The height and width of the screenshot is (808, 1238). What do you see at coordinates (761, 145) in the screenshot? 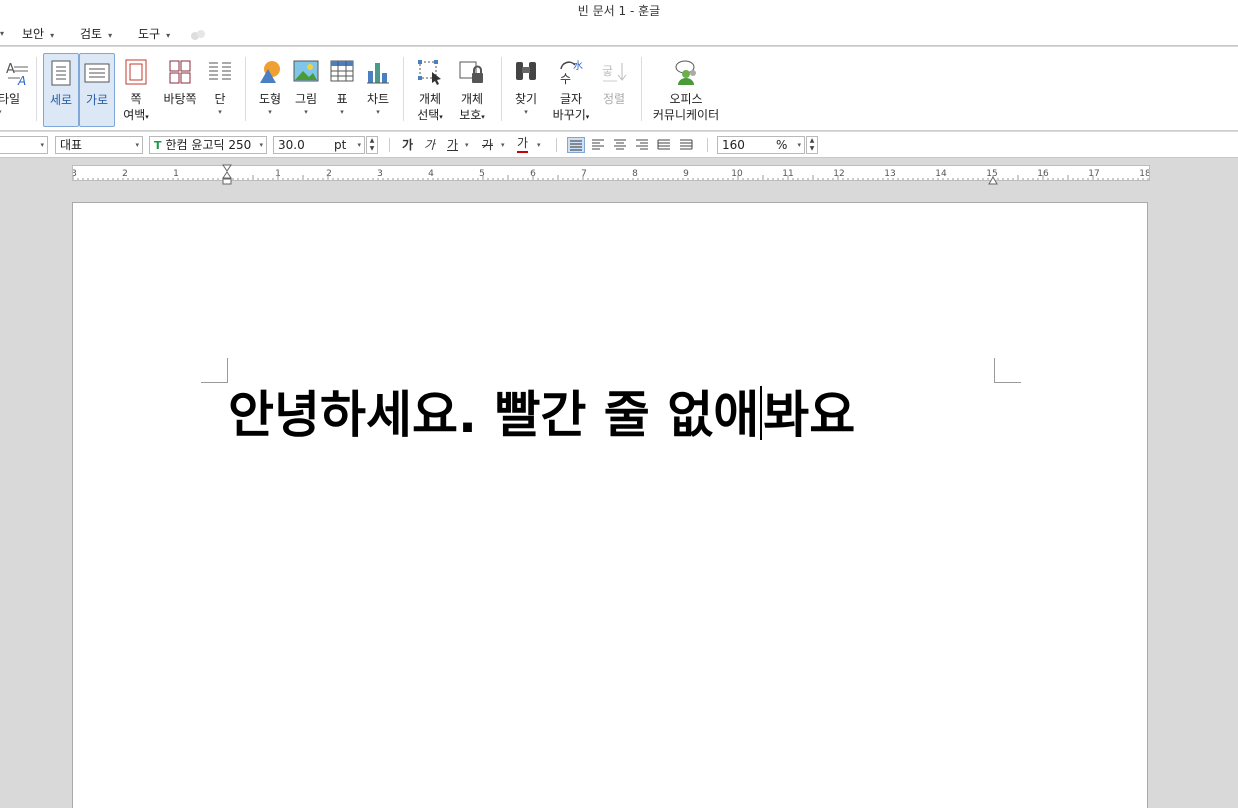
I see `zoom-select: 160% ▾` at bounding box center [761, 145].